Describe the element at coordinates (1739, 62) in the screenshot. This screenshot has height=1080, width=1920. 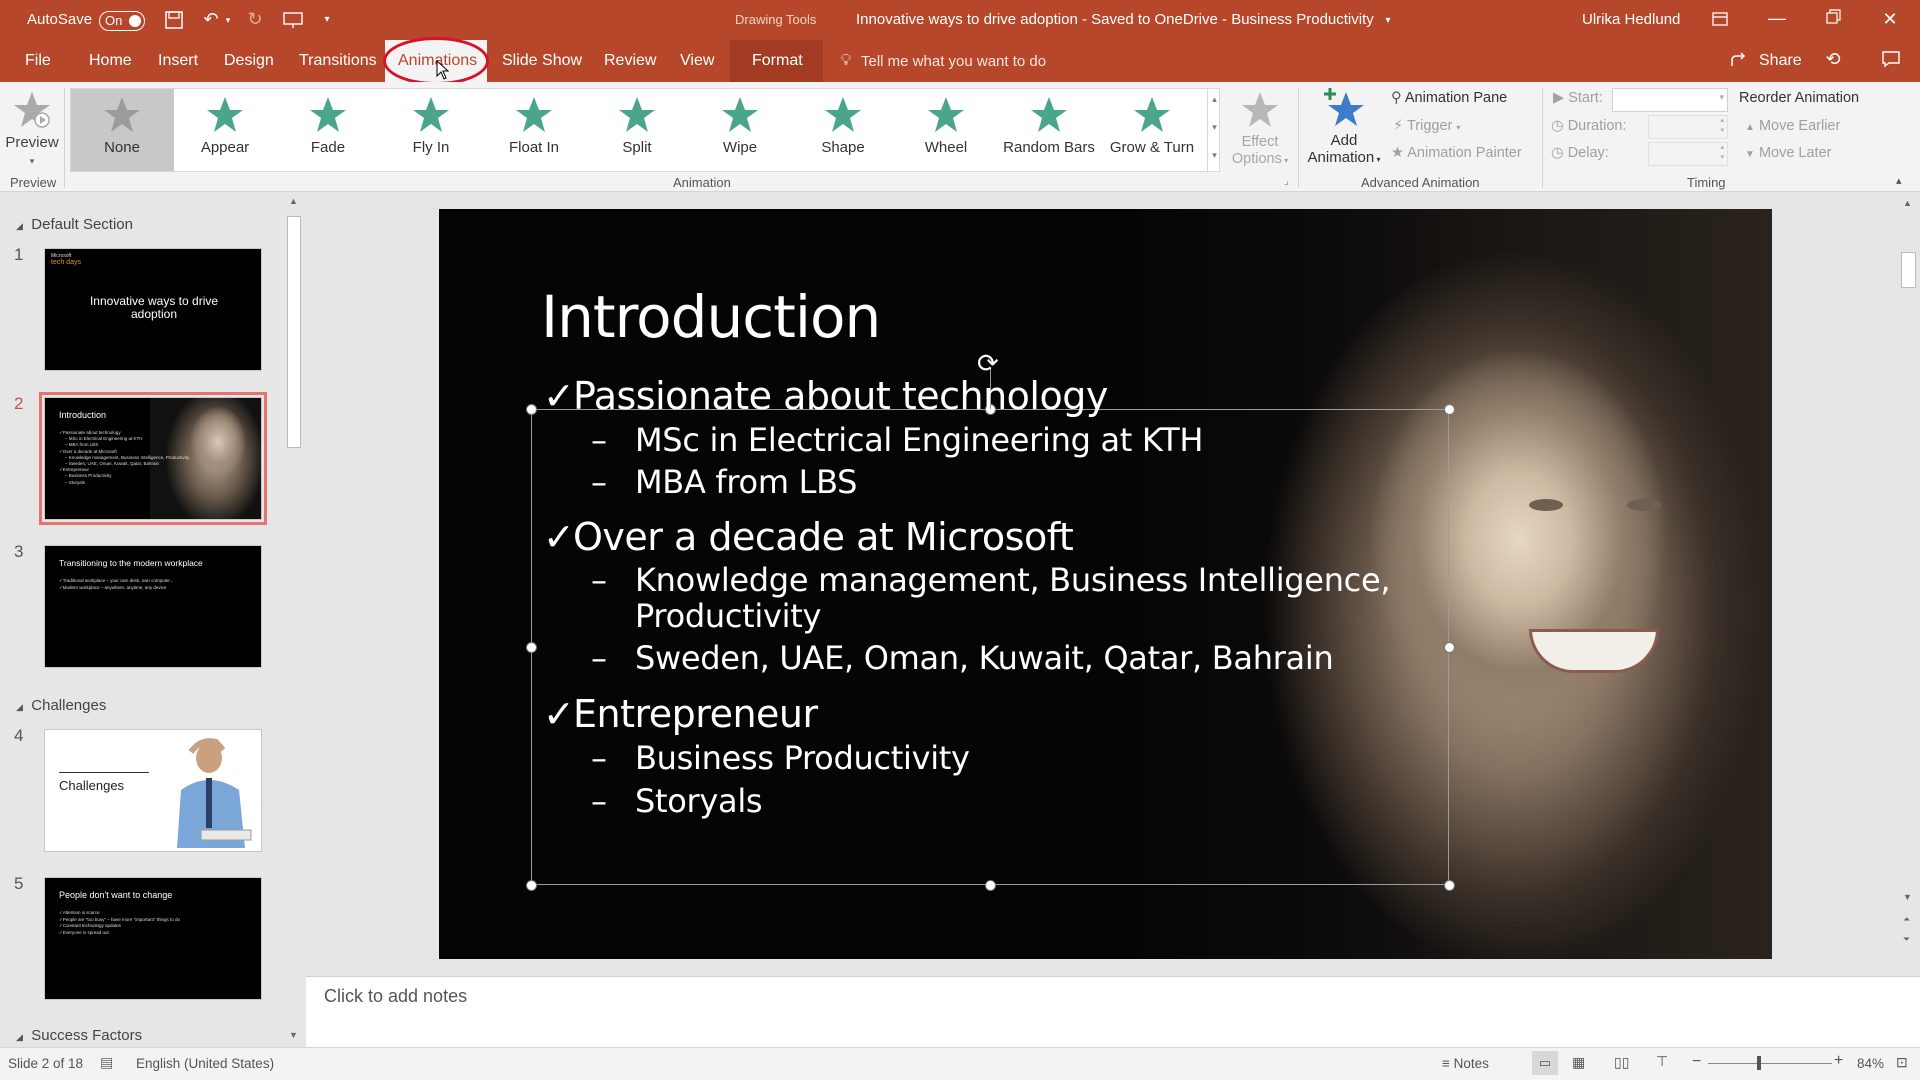
I see `share-icon` at that location.